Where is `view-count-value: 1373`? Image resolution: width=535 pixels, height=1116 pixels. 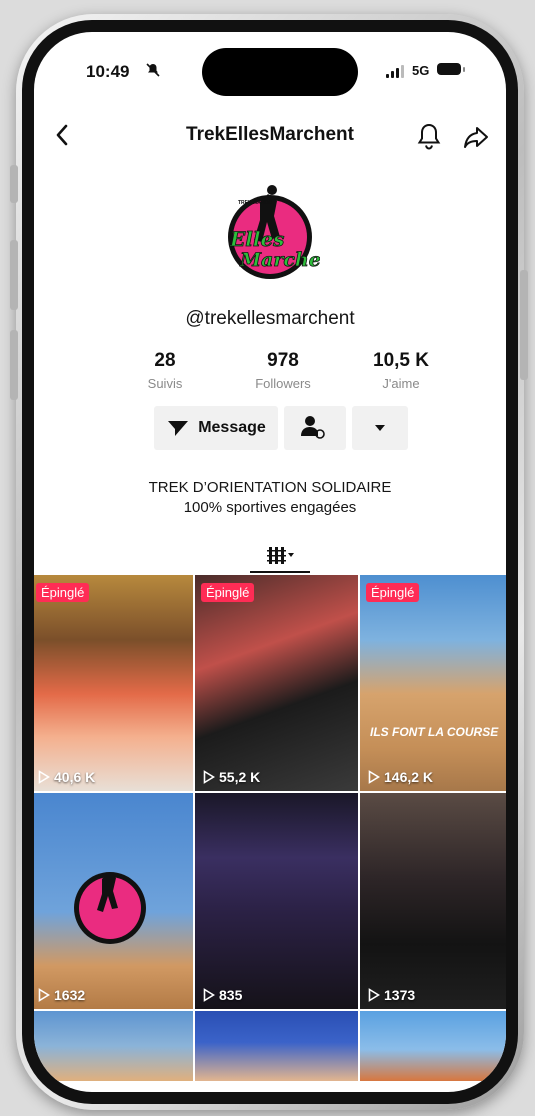 view-count-value: 1373 is located at coordinates (400, 995).